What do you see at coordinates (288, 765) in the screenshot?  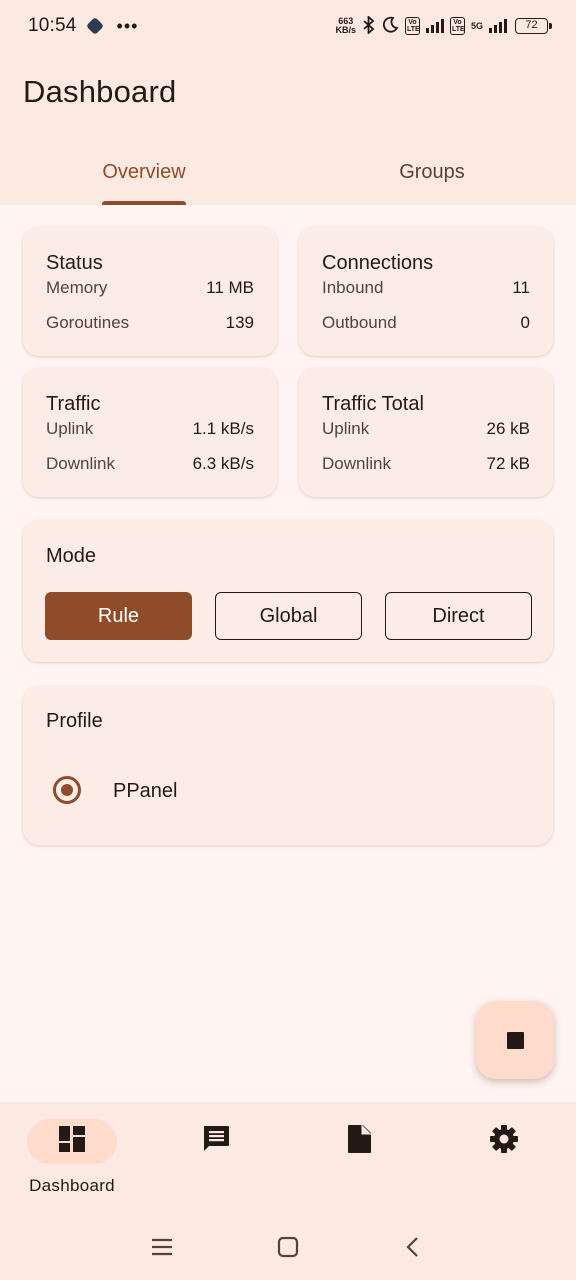 I see `profile-card: Profile PPanel` at bounding box center [288, 765].